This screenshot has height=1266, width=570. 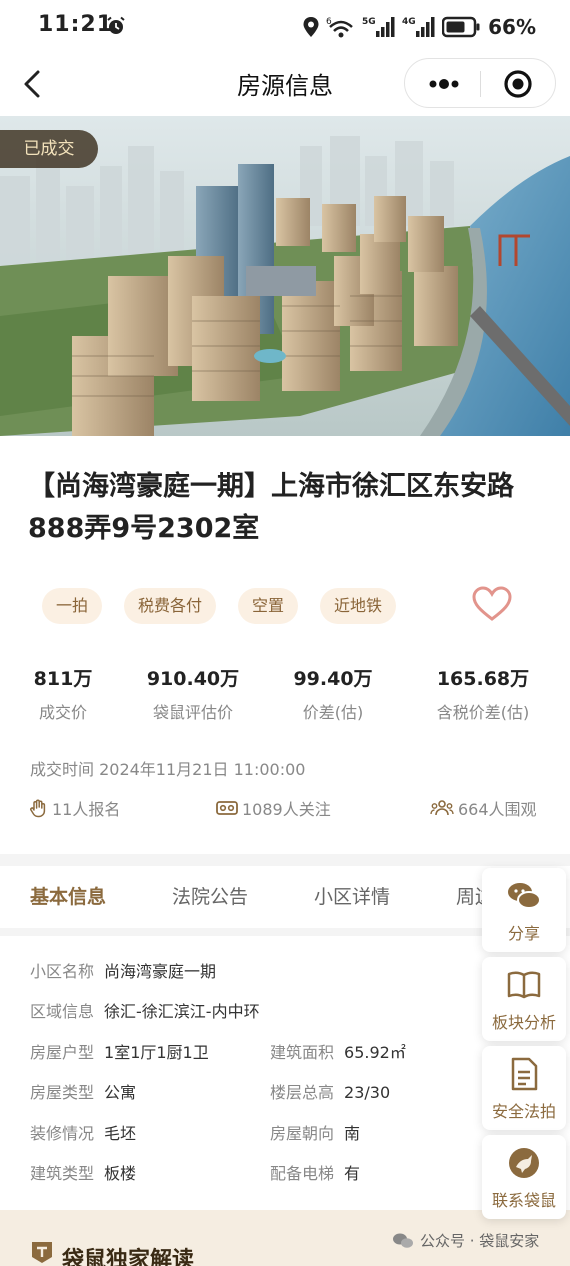 What do you see at coordinates (524, 985) in the screenshot?
I see `book-icon` at bounding box center [524, 985].